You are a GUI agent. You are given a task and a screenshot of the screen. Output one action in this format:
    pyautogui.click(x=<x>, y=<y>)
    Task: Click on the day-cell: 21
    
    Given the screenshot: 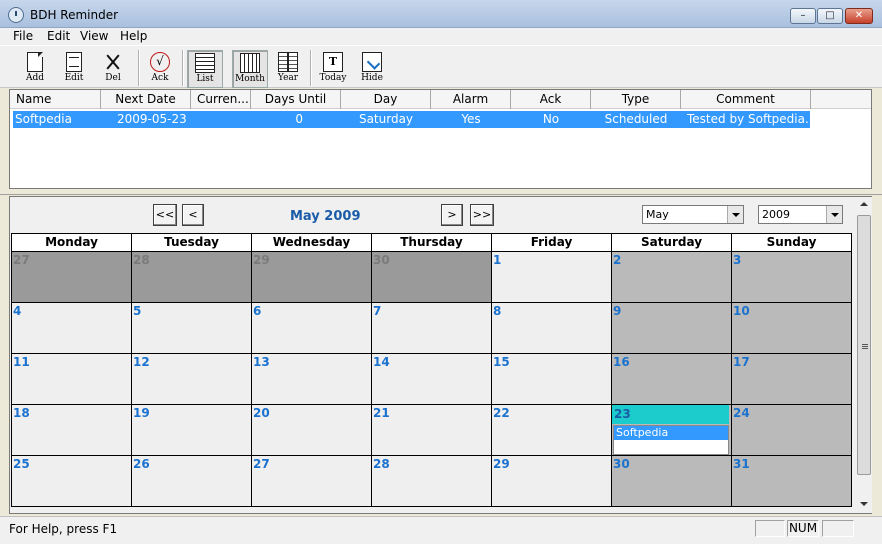 What is the action you would take?
    pyautogui.click(x=431, y=430)
    